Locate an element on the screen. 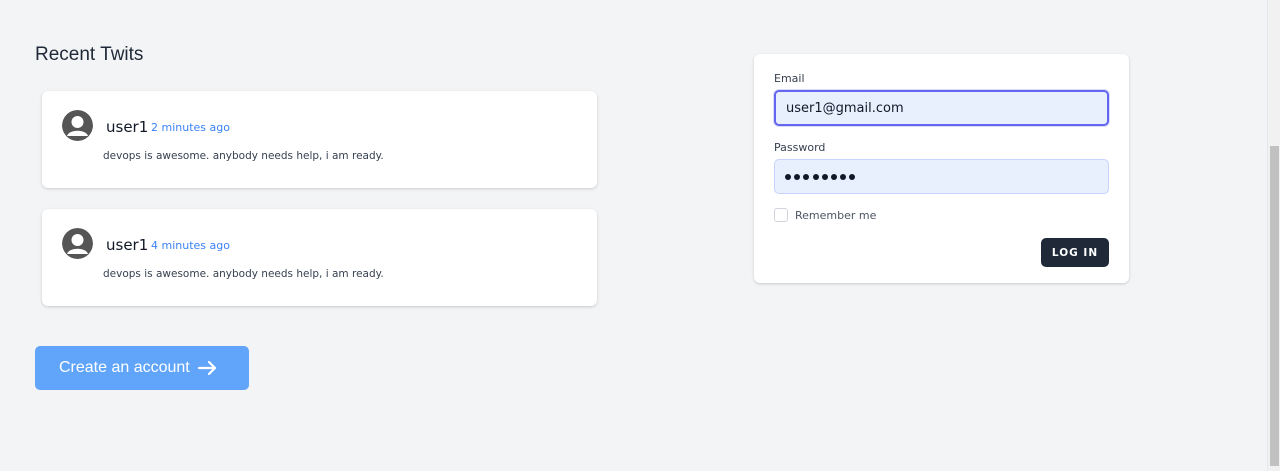 The image size is (1280, 471). email-field: user1@gmail.com is located at coordinates (941, 108).